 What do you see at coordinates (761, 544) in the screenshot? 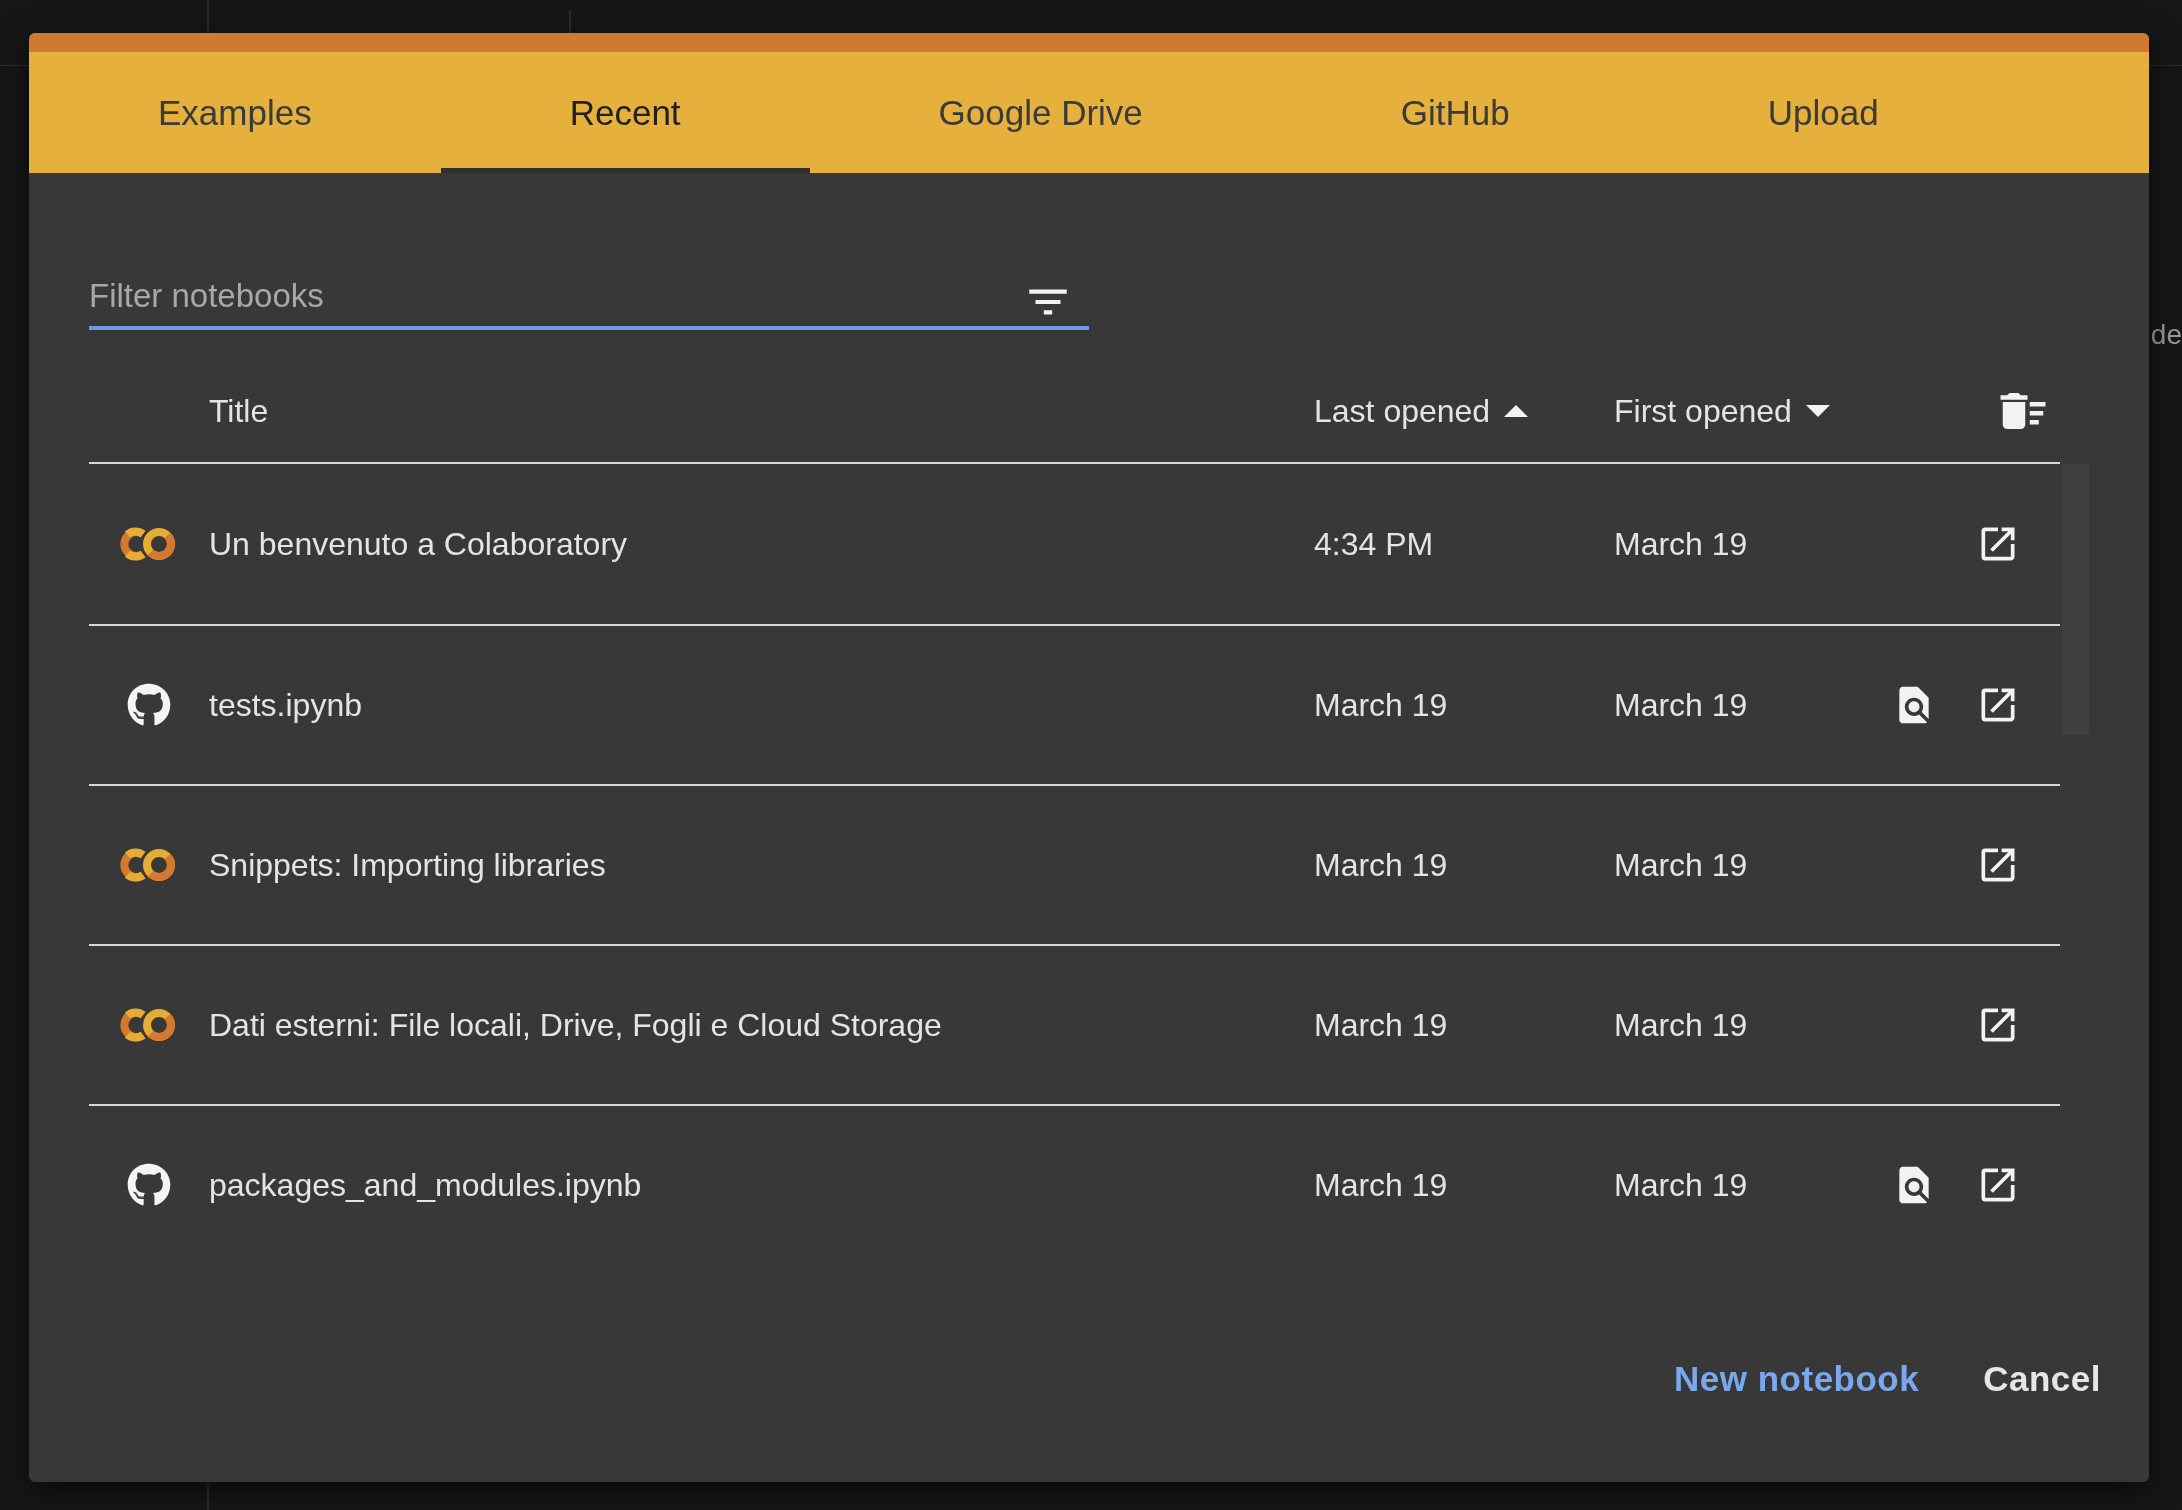
I see `notebook-title: Un benvenuto a Colaboratory` at bounding box center [761, 544].